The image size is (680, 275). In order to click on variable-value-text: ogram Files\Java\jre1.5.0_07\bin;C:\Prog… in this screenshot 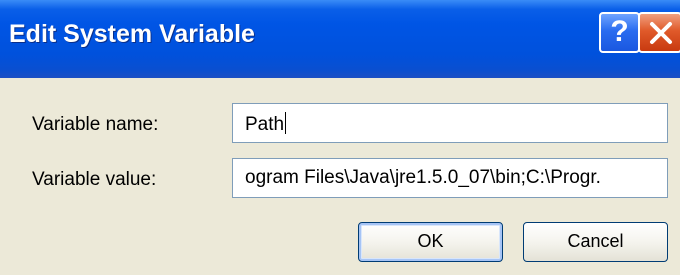, I will do `click(423, 177)`.